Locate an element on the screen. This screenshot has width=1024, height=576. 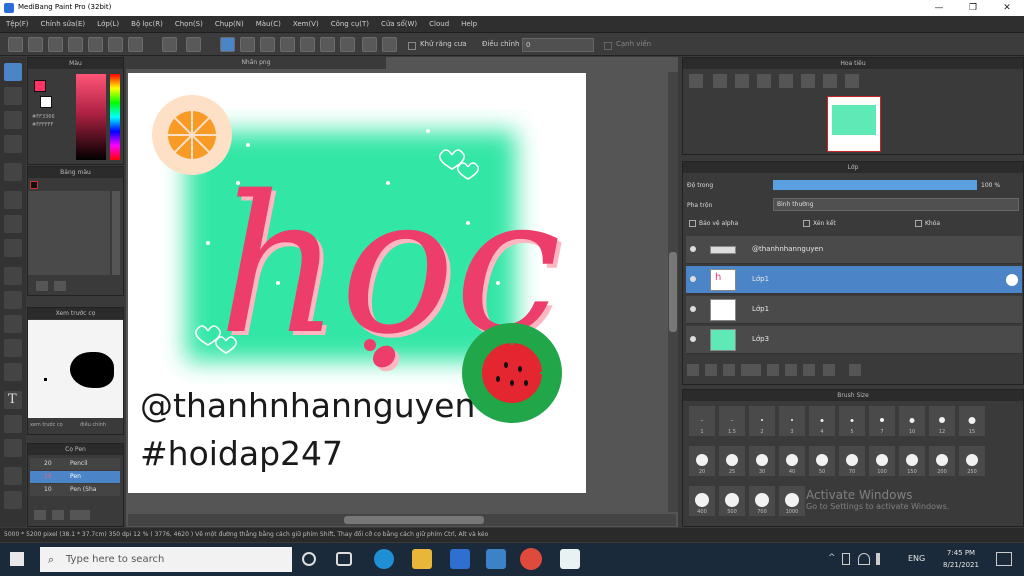
snap-circle-icon is located at coordinates (307, 44).